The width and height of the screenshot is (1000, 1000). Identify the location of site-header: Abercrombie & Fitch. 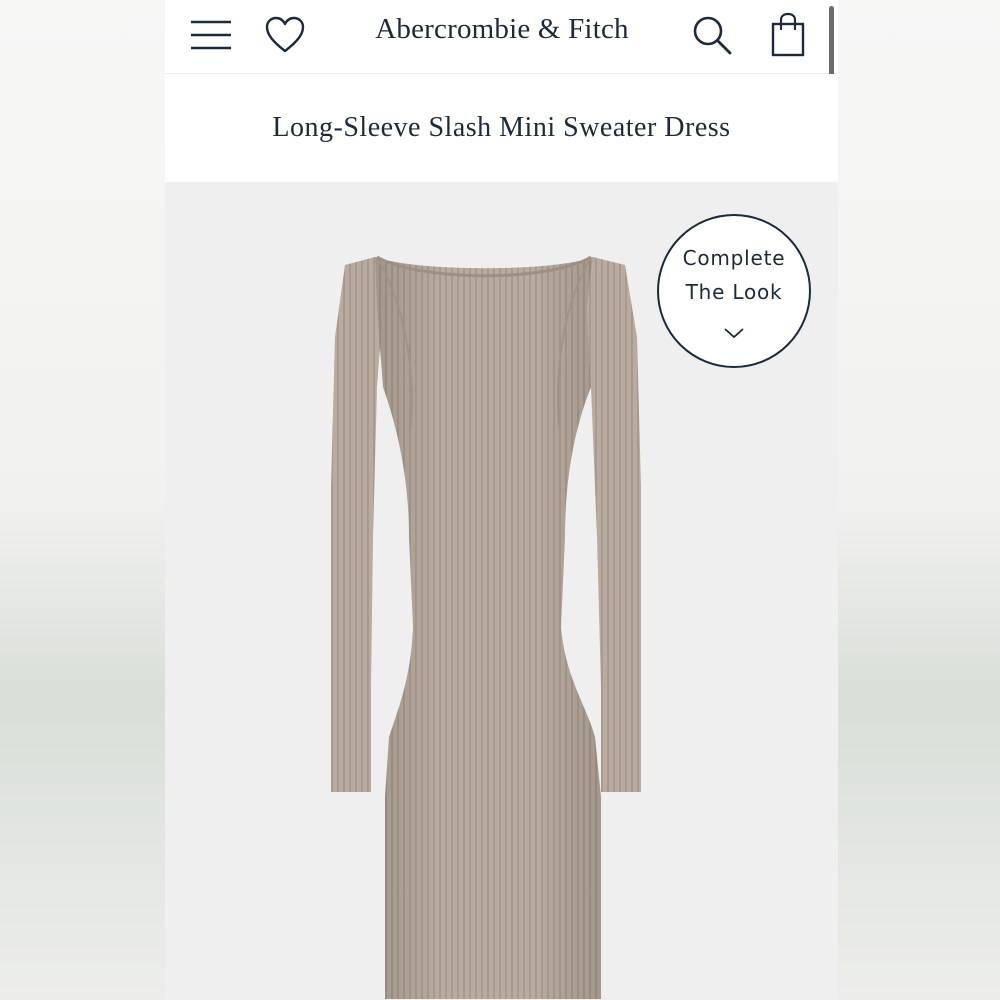
(501, 47).